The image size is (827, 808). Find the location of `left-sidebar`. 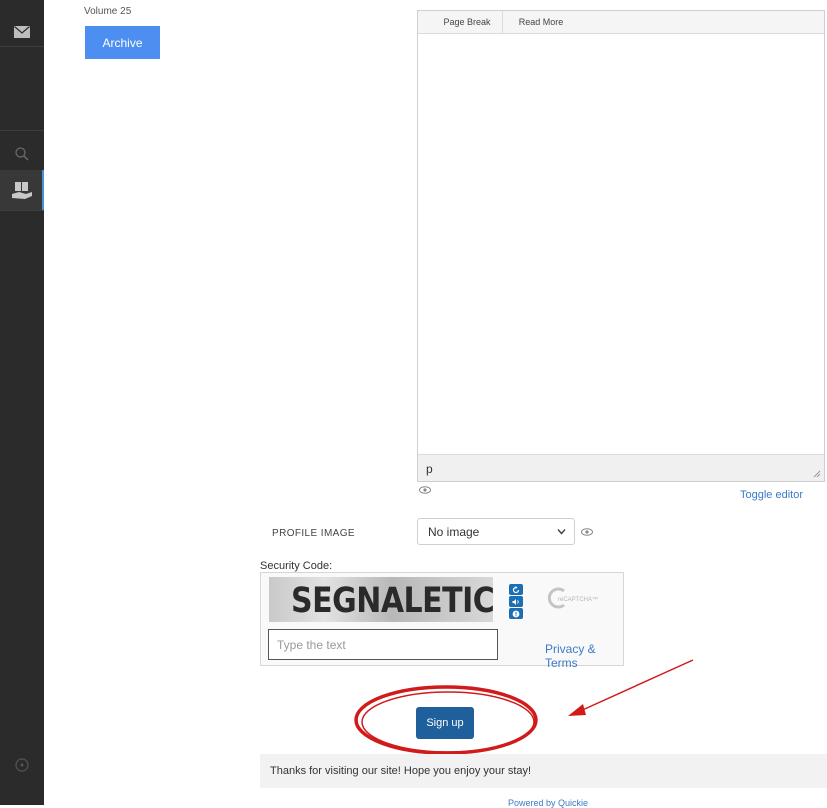

left-sidebar is located at coordinates (22, 402).